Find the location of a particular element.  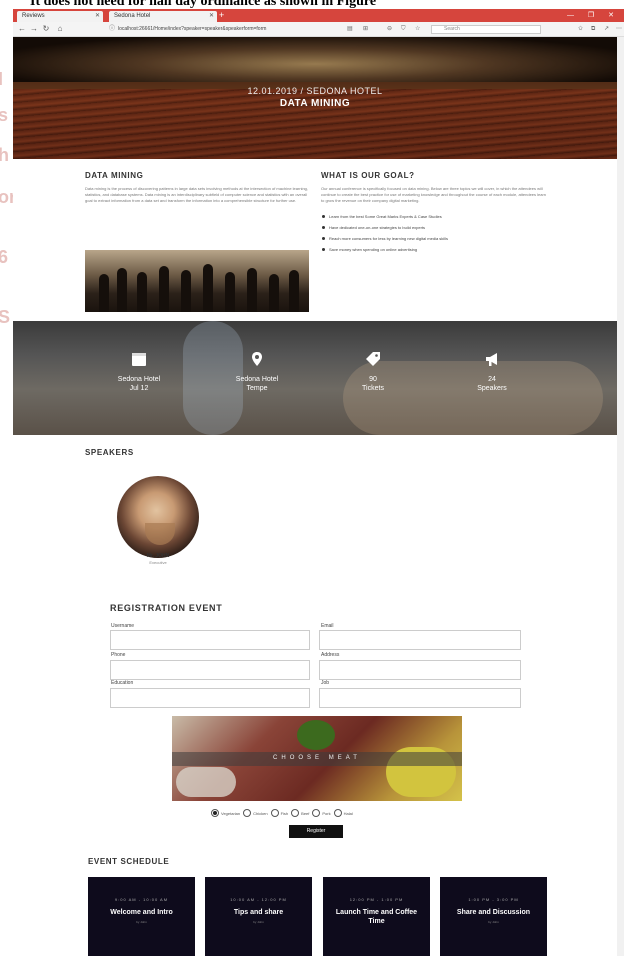

hero-banner: 12.01.2019 / SEDONA HOTEL DATA MINING is located at coordinates (315, 98).